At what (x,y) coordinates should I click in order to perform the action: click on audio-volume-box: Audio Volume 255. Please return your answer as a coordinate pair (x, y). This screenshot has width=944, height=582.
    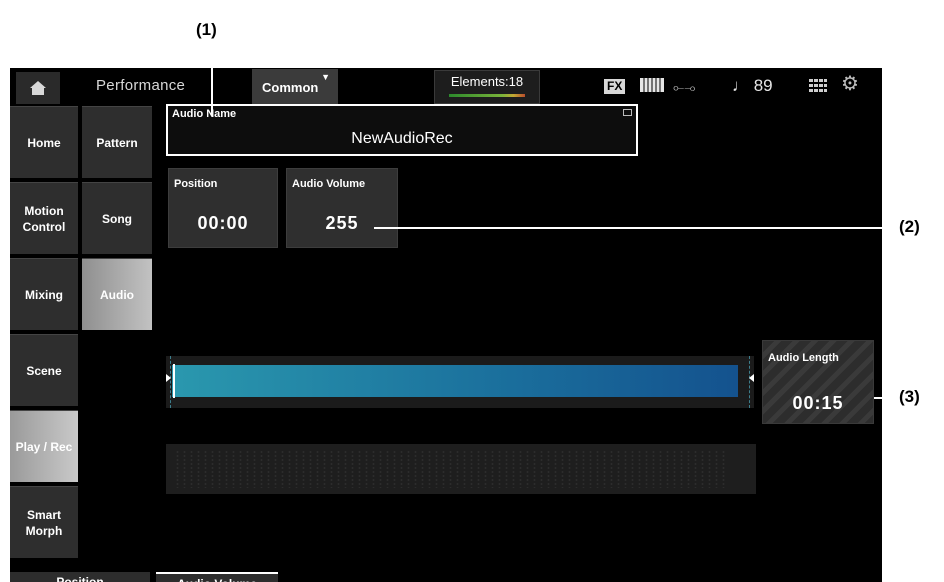
    Looking at the image, I should click on (342, 208).